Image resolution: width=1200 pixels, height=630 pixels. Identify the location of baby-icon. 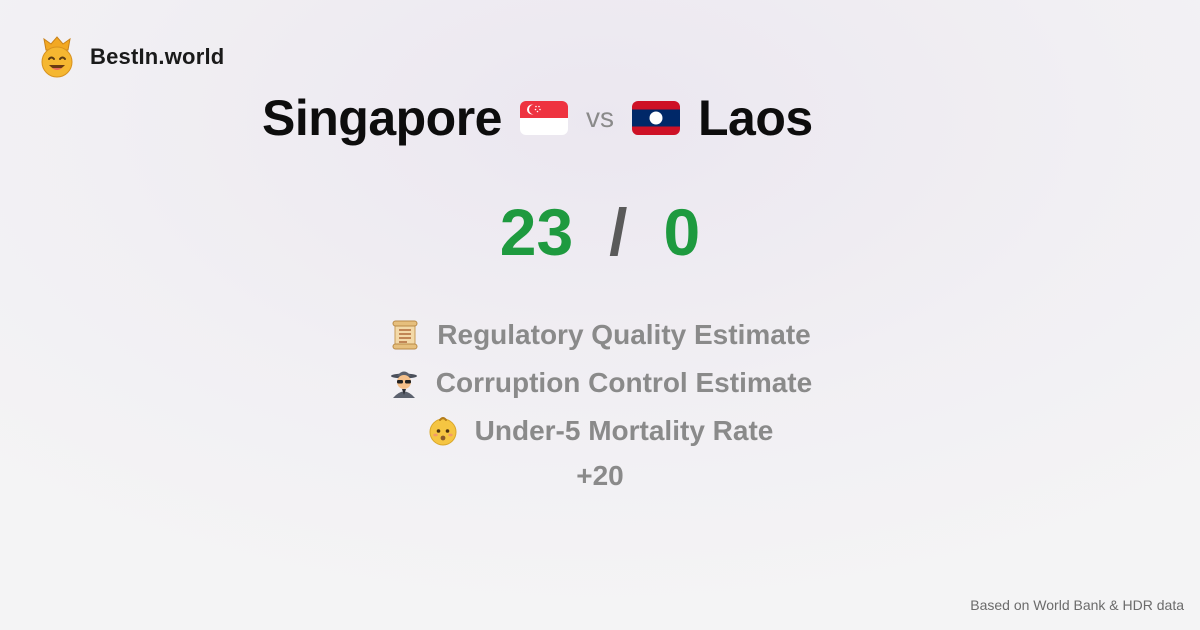
(443, 431).